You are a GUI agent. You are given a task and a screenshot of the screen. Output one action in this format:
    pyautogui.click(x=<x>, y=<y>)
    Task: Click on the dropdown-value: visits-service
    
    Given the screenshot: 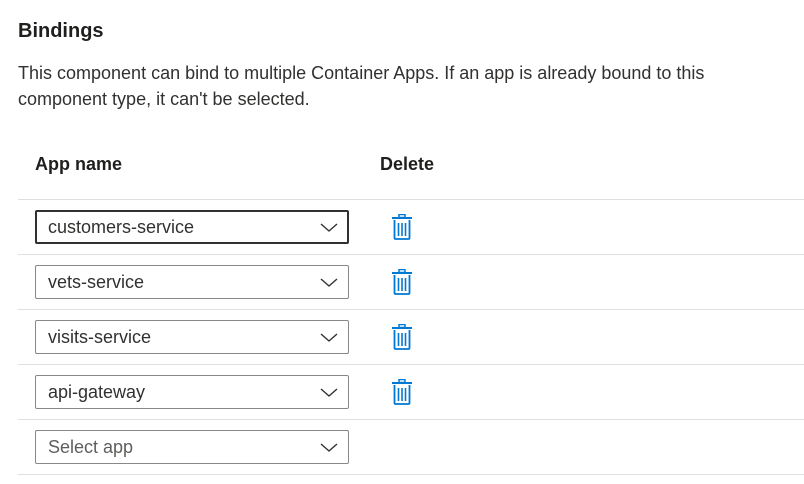 What is the action you would take?
    pyautogui.click(x=100, y=337)
    